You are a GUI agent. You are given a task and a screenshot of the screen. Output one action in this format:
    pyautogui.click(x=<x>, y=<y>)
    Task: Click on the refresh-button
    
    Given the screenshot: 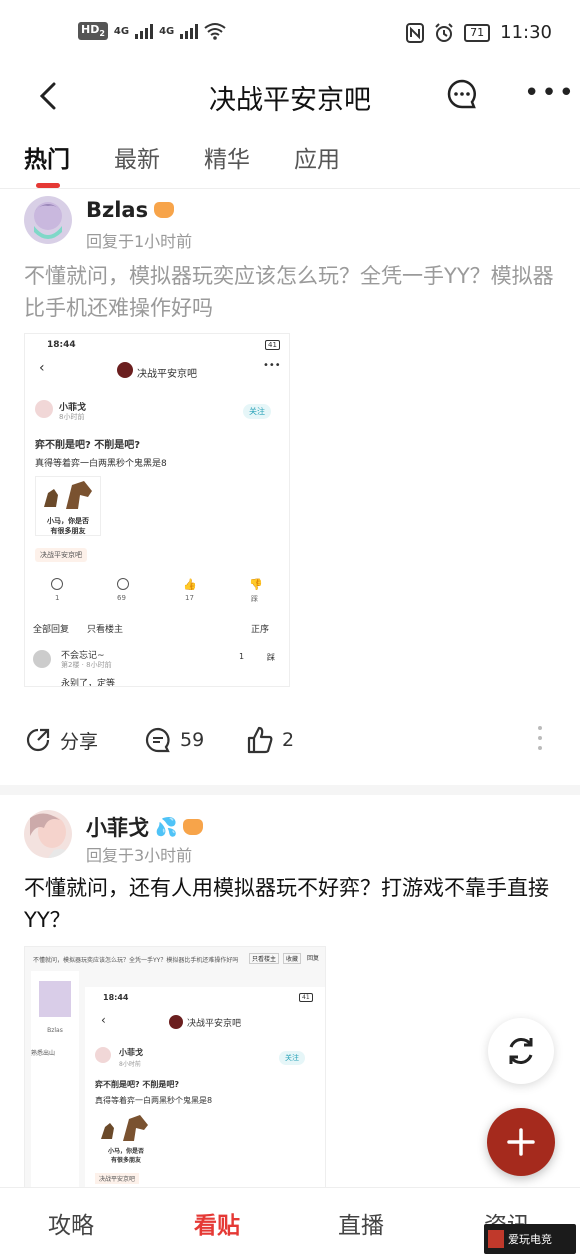 What is the action you would take?
    pyautogui.click(x=521, y=1051)
    